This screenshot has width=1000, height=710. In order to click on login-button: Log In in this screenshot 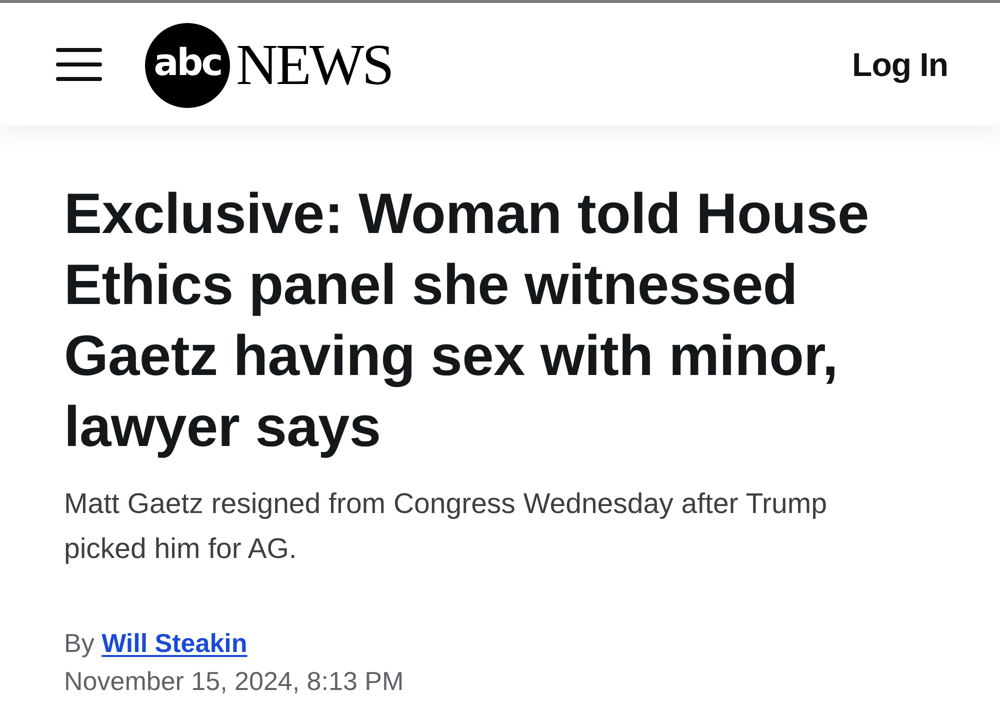, I will do `click(900, 65)`.